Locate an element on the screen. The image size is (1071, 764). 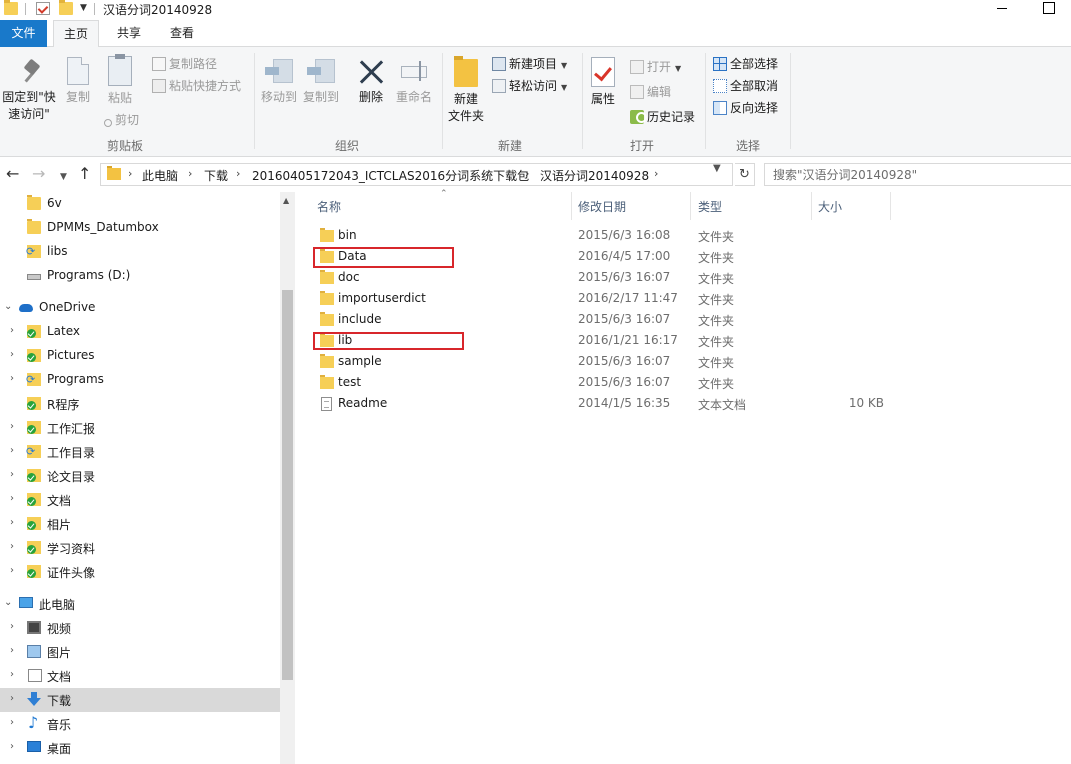
recent-locations-chevron-icon: ▼ is located at coordinates (63, 177).